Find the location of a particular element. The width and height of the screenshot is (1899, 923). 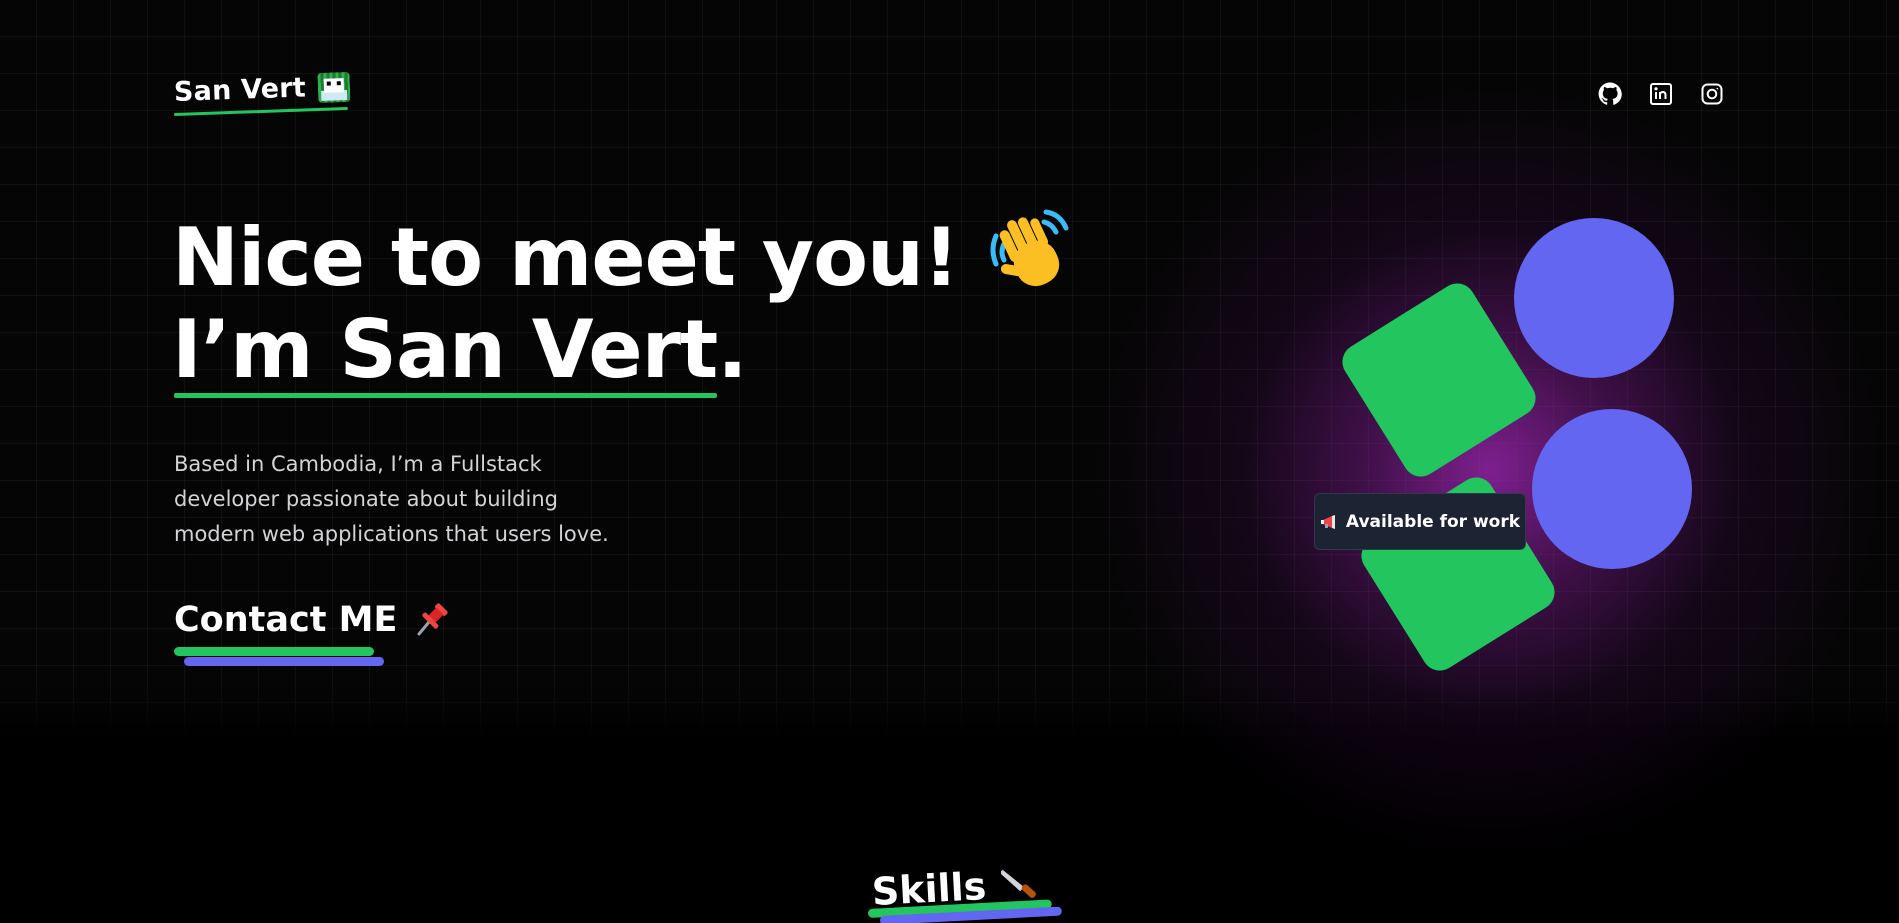

contact-underline-green is located at coordinates (274, 651).